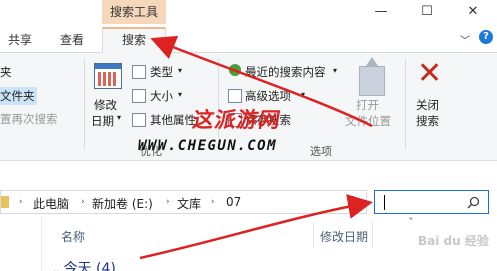 The height and width of the screenshot is (271, 497). Describe the element at coordinates (58, 268) in the screenshot. I see `chevron-down-icon: ⌄` at that location.